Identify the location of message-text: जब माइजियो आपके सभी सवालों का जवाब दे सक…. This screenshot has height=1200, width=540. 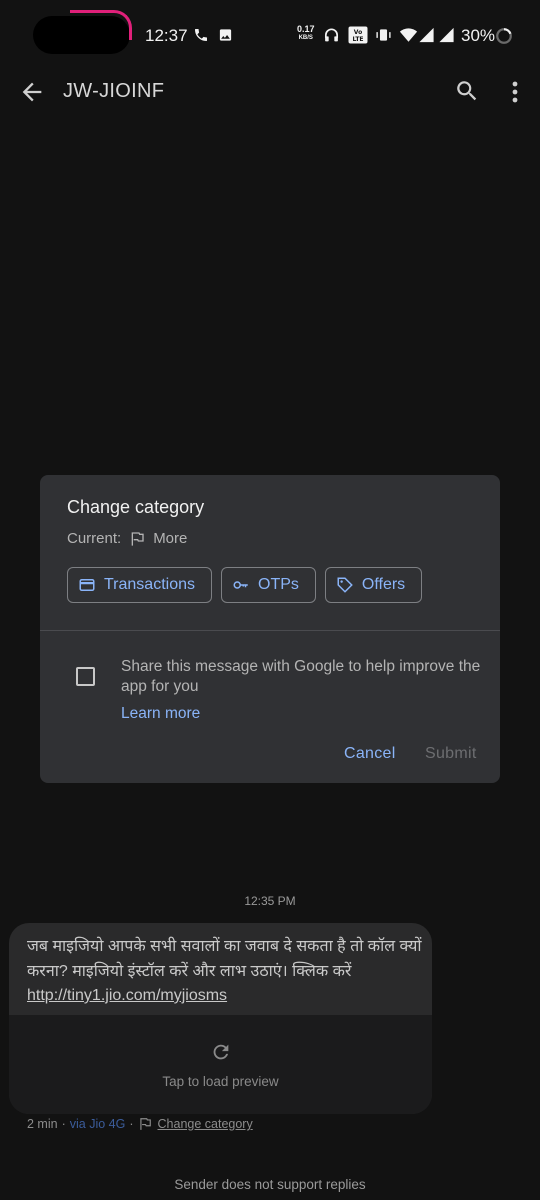
(224, 972).